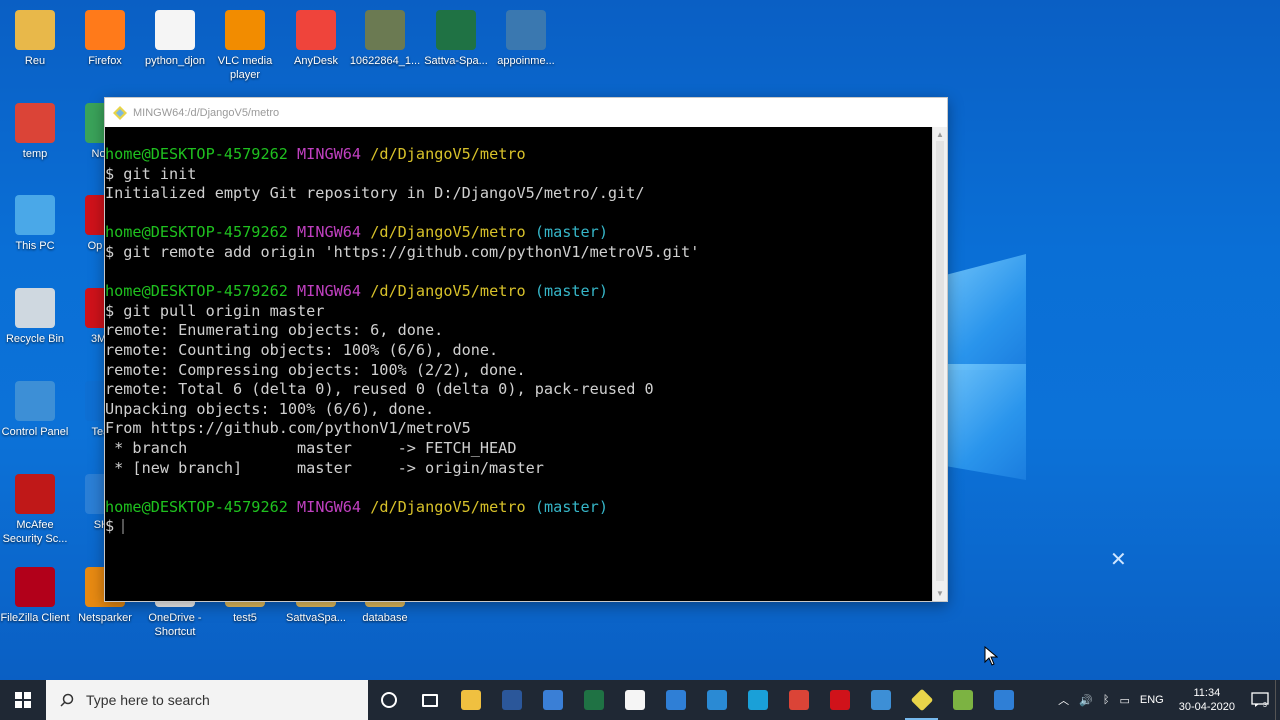  Describe the element at coordinates (1207, 700) in the screenshot. I see `clock: 11:34 30-04-2020` at that location.